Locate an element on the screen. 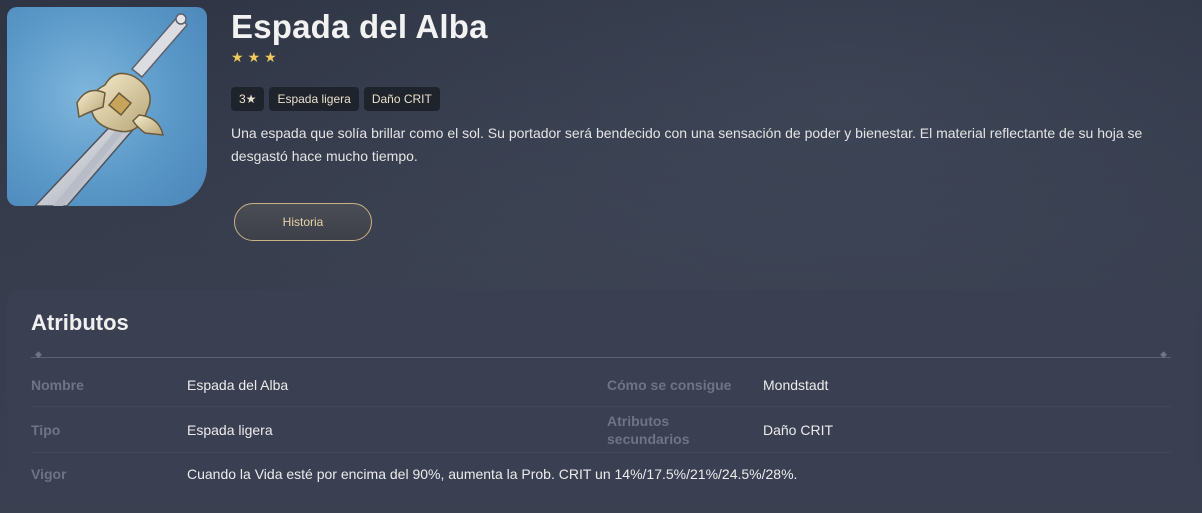 This screenshot has width=1202, height=513. tag-list: 3★ Espada ligera Daño CRIT is located at coordinates (335, 99).